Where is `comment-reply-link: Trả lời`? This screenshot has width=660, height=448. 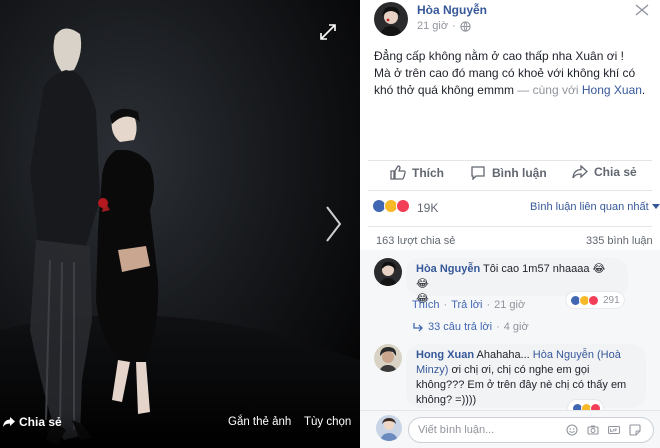
comment-reply-link: Trả lời is located at coordinates (466, 305).